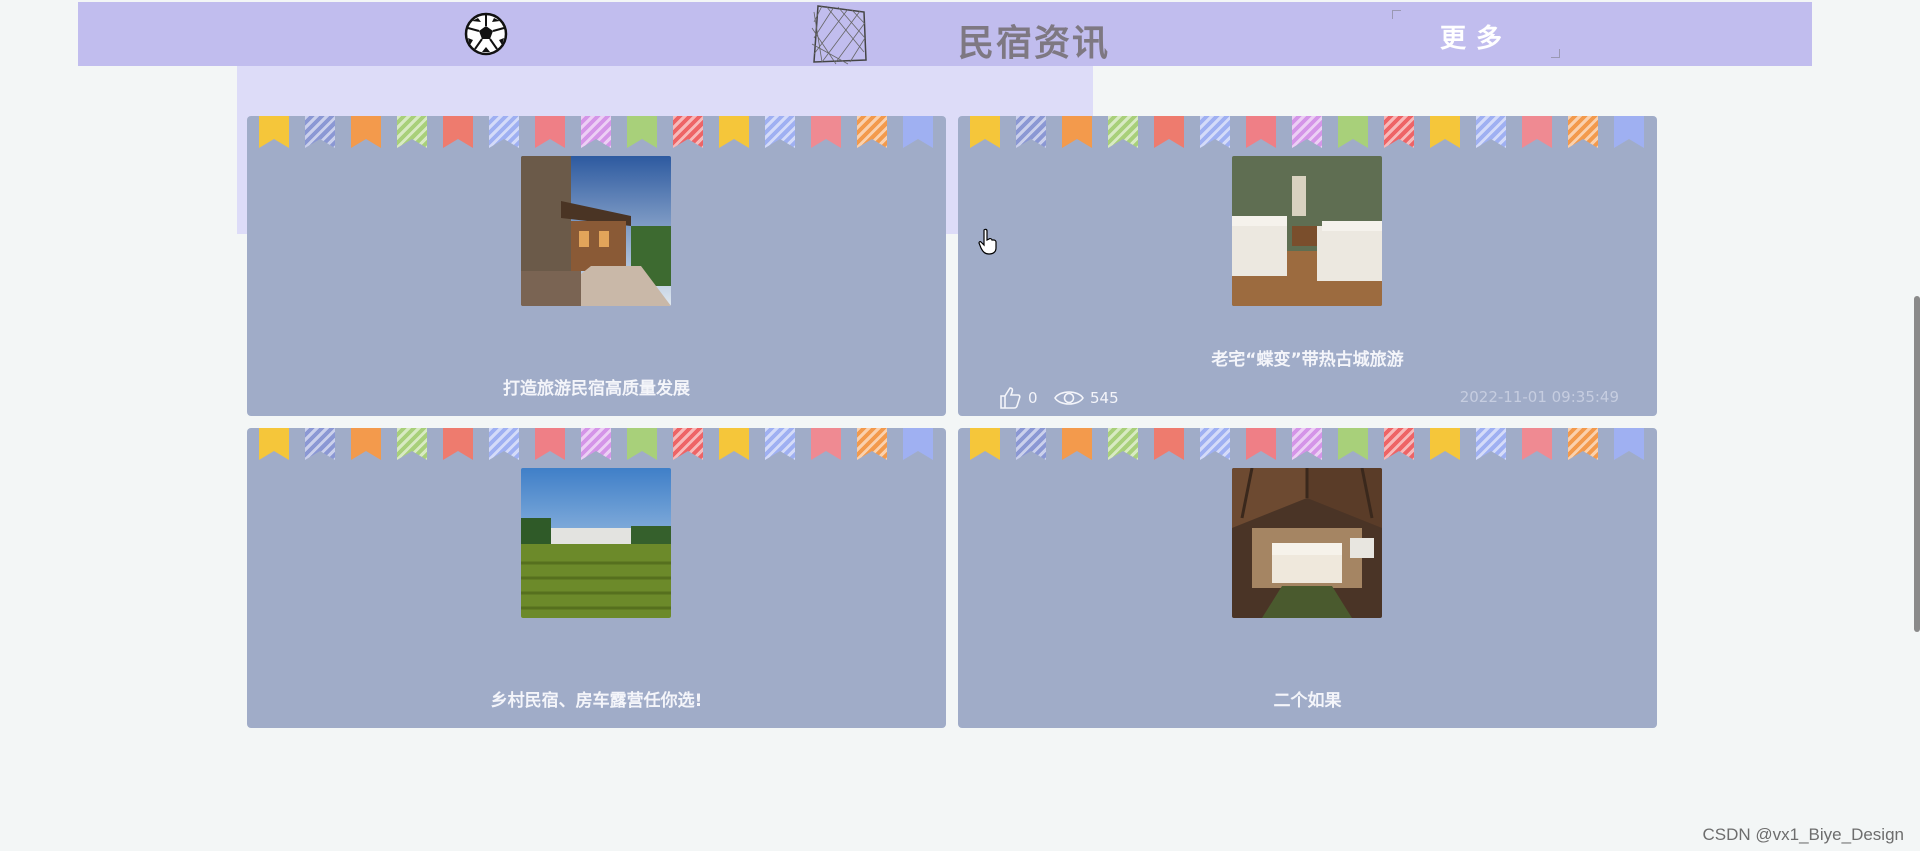 The image size is (1920, 851). Describe the element at coordinates (1010, 398) in the screenshot. I see `thumbs-up-icon` at that location.